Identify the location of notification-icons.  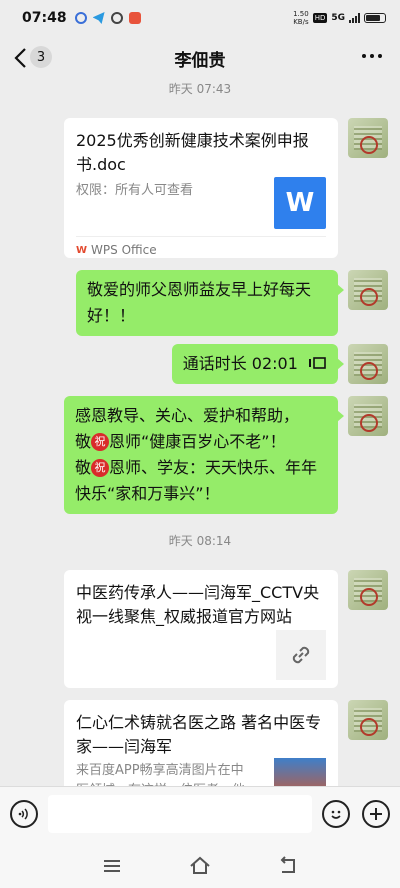
(107, 18).